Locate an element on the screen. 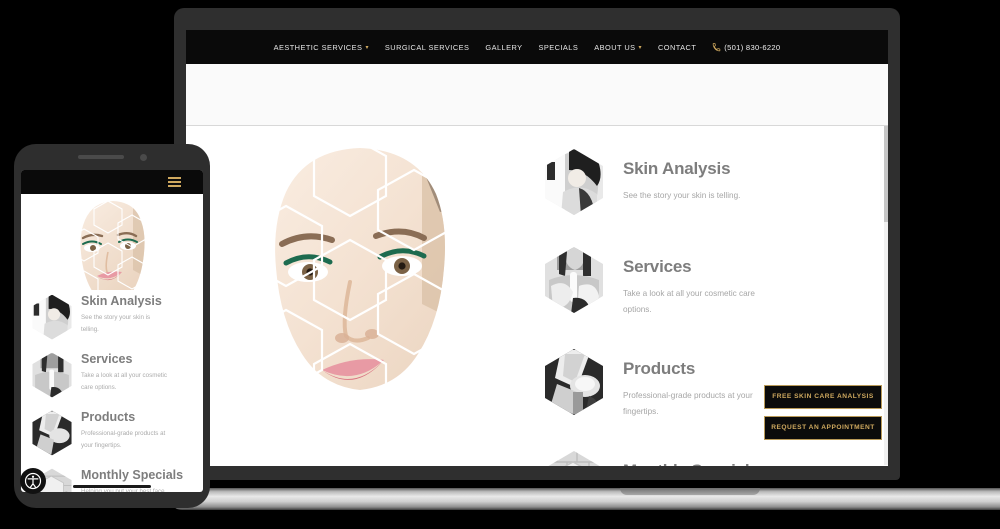 This screenshot has height=529, width=1000. nav-label: AESTHETIC SERVICES is located at coordinates (318, 47).